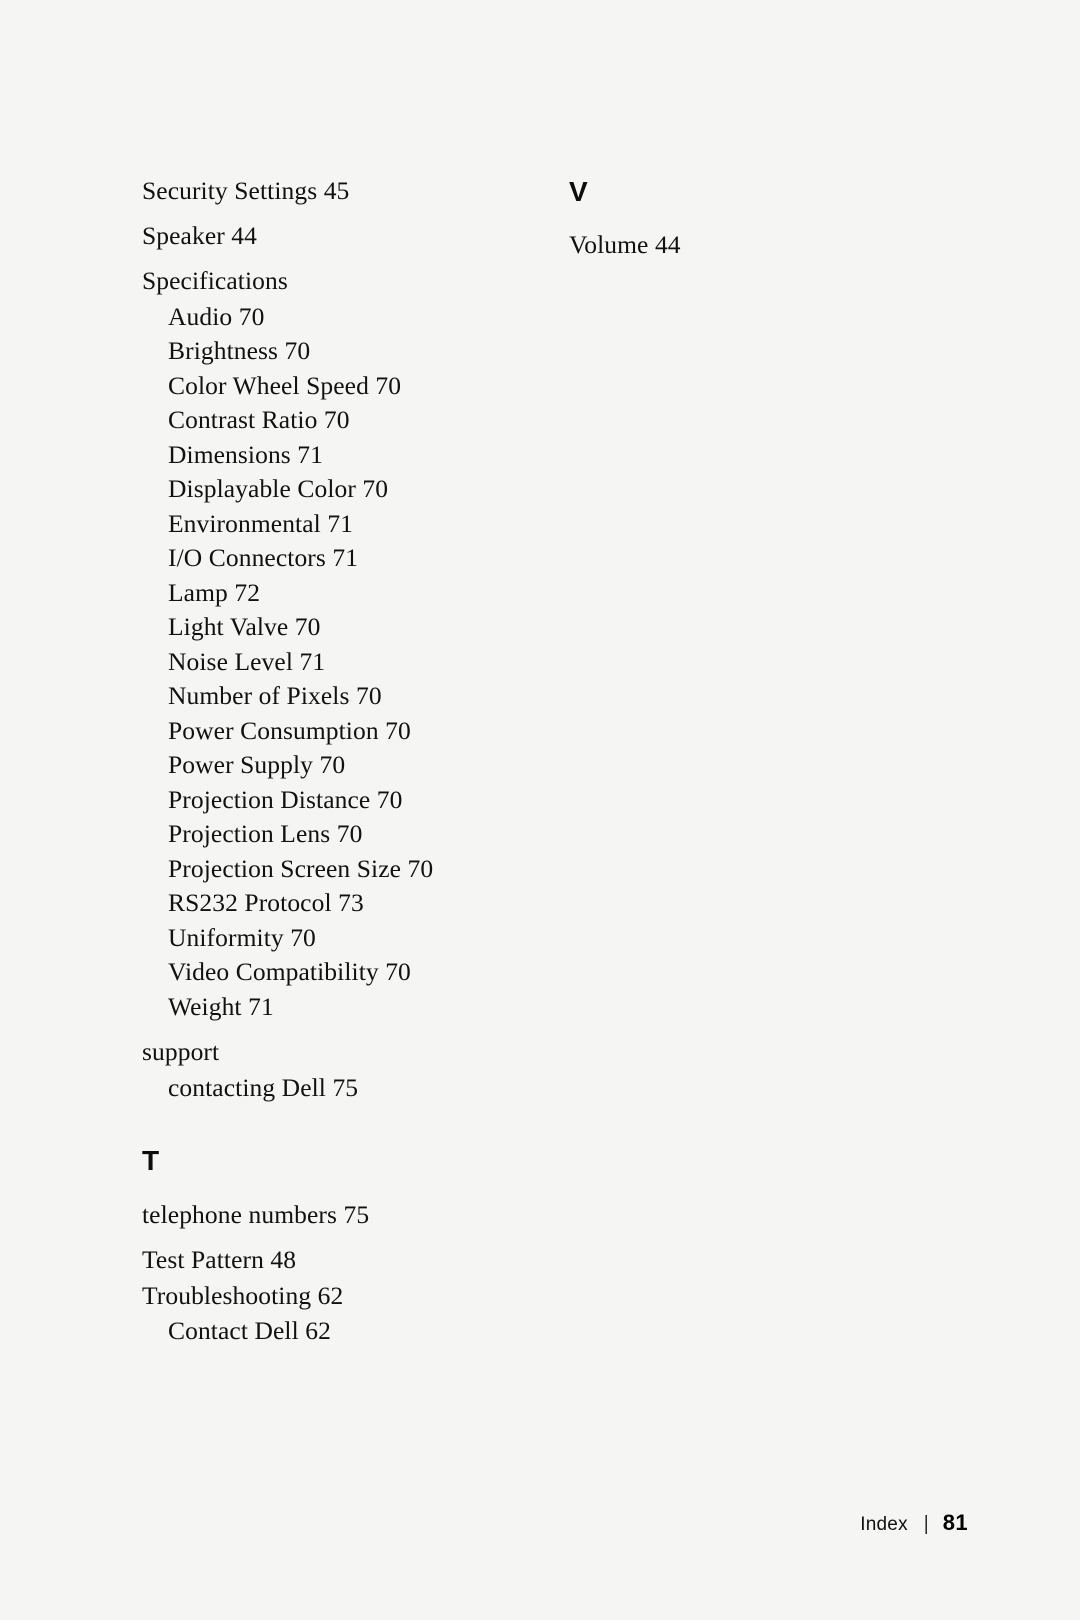 This screenshot has width=1080, height=1620. Describe the element at coordinates (285, 799) in the screenshot. I see `index-subentry: Projection Distance 70` at that location.